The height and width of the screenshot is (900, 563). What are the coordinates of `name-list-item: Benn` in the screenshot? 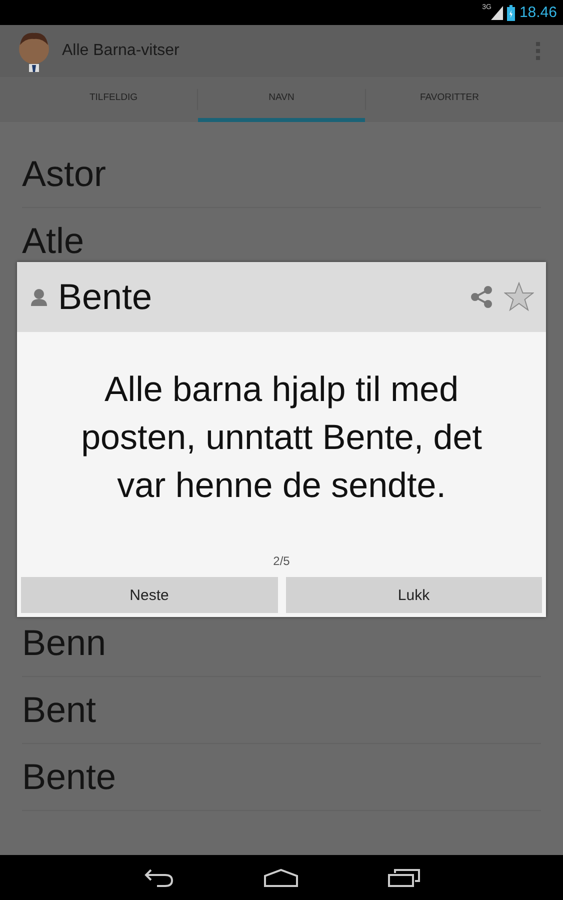 It's located at (64, 643).